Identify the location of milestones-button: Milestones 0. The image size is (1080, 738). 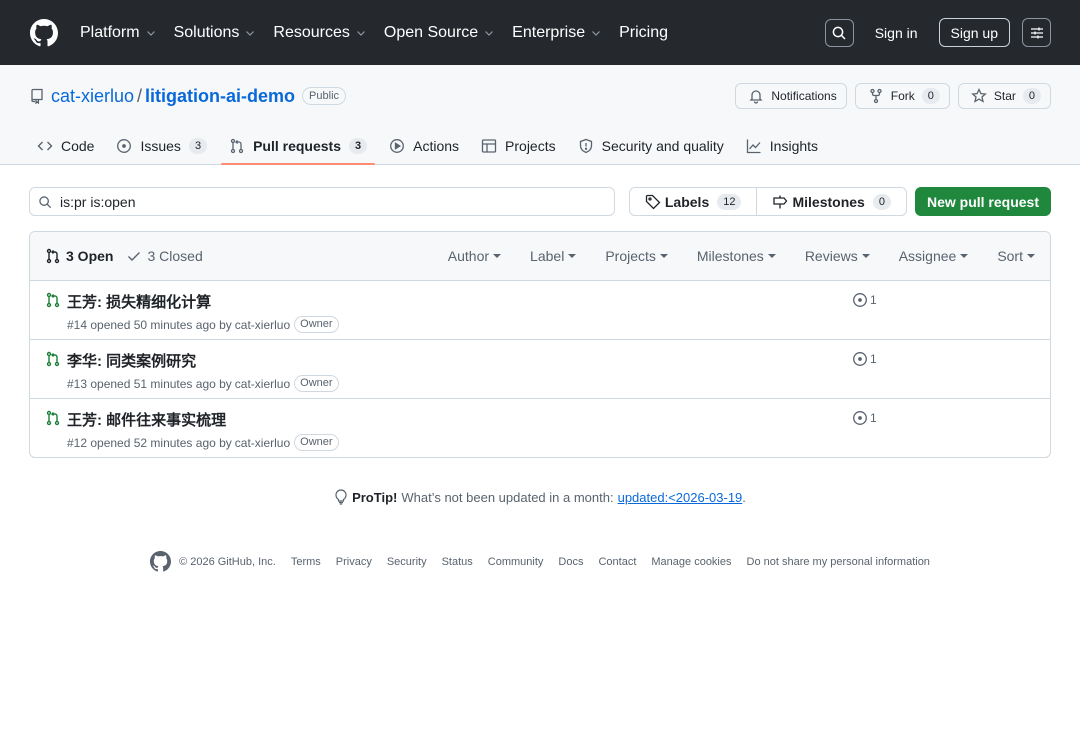
(830, 201).